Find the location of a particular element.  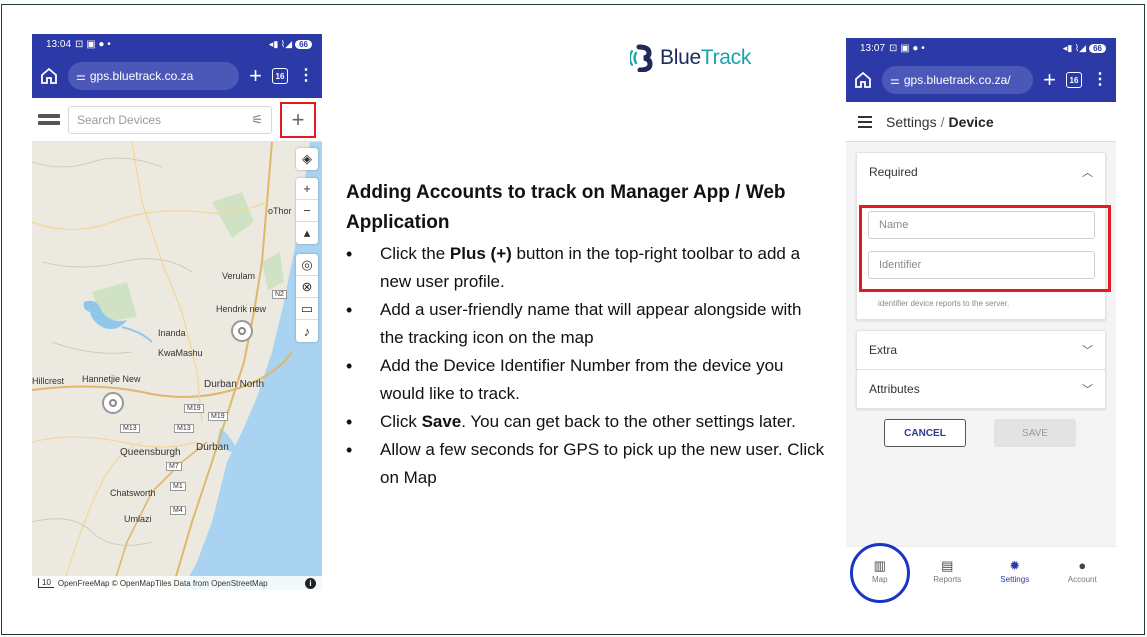

notifications-bell-icon: ♪ is located at coordinates (307, 331).